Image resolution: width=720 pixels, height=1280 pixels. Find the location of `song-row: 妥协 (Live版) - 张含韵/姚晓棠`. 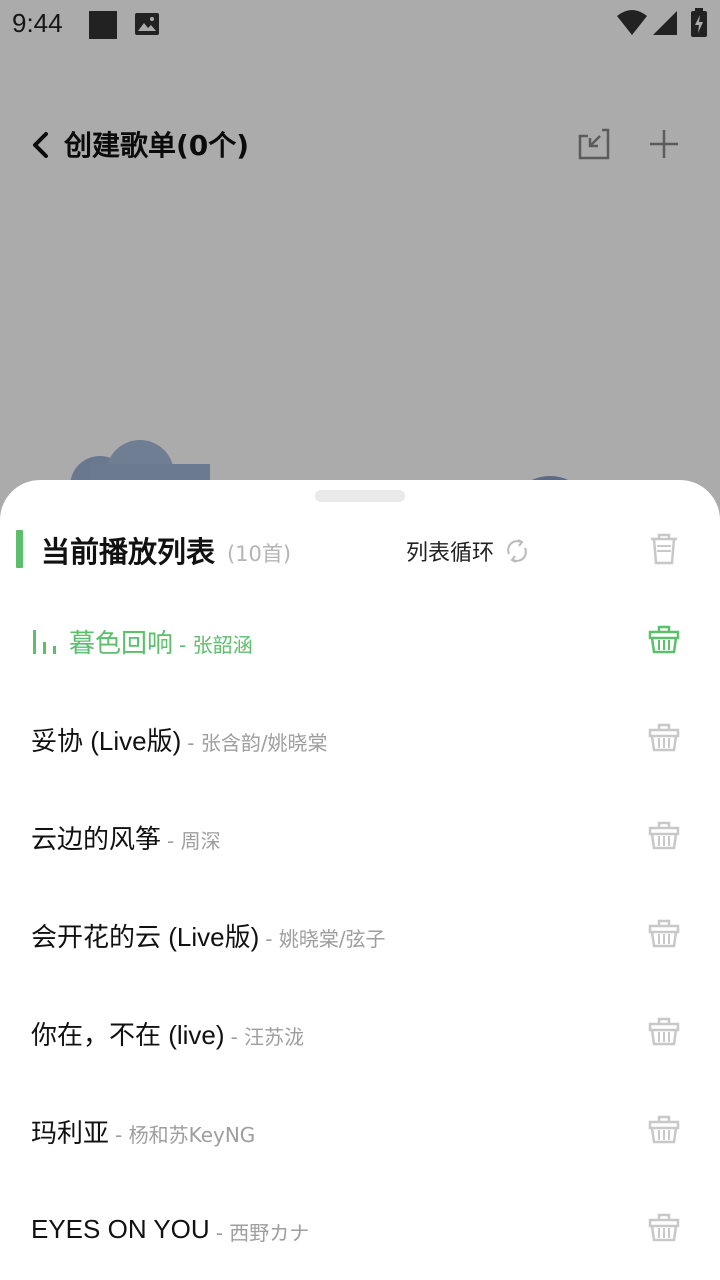

song-row: 妥协 (Live版) - 张含韵/姚晓棠 is located at coordinates (360, 739).